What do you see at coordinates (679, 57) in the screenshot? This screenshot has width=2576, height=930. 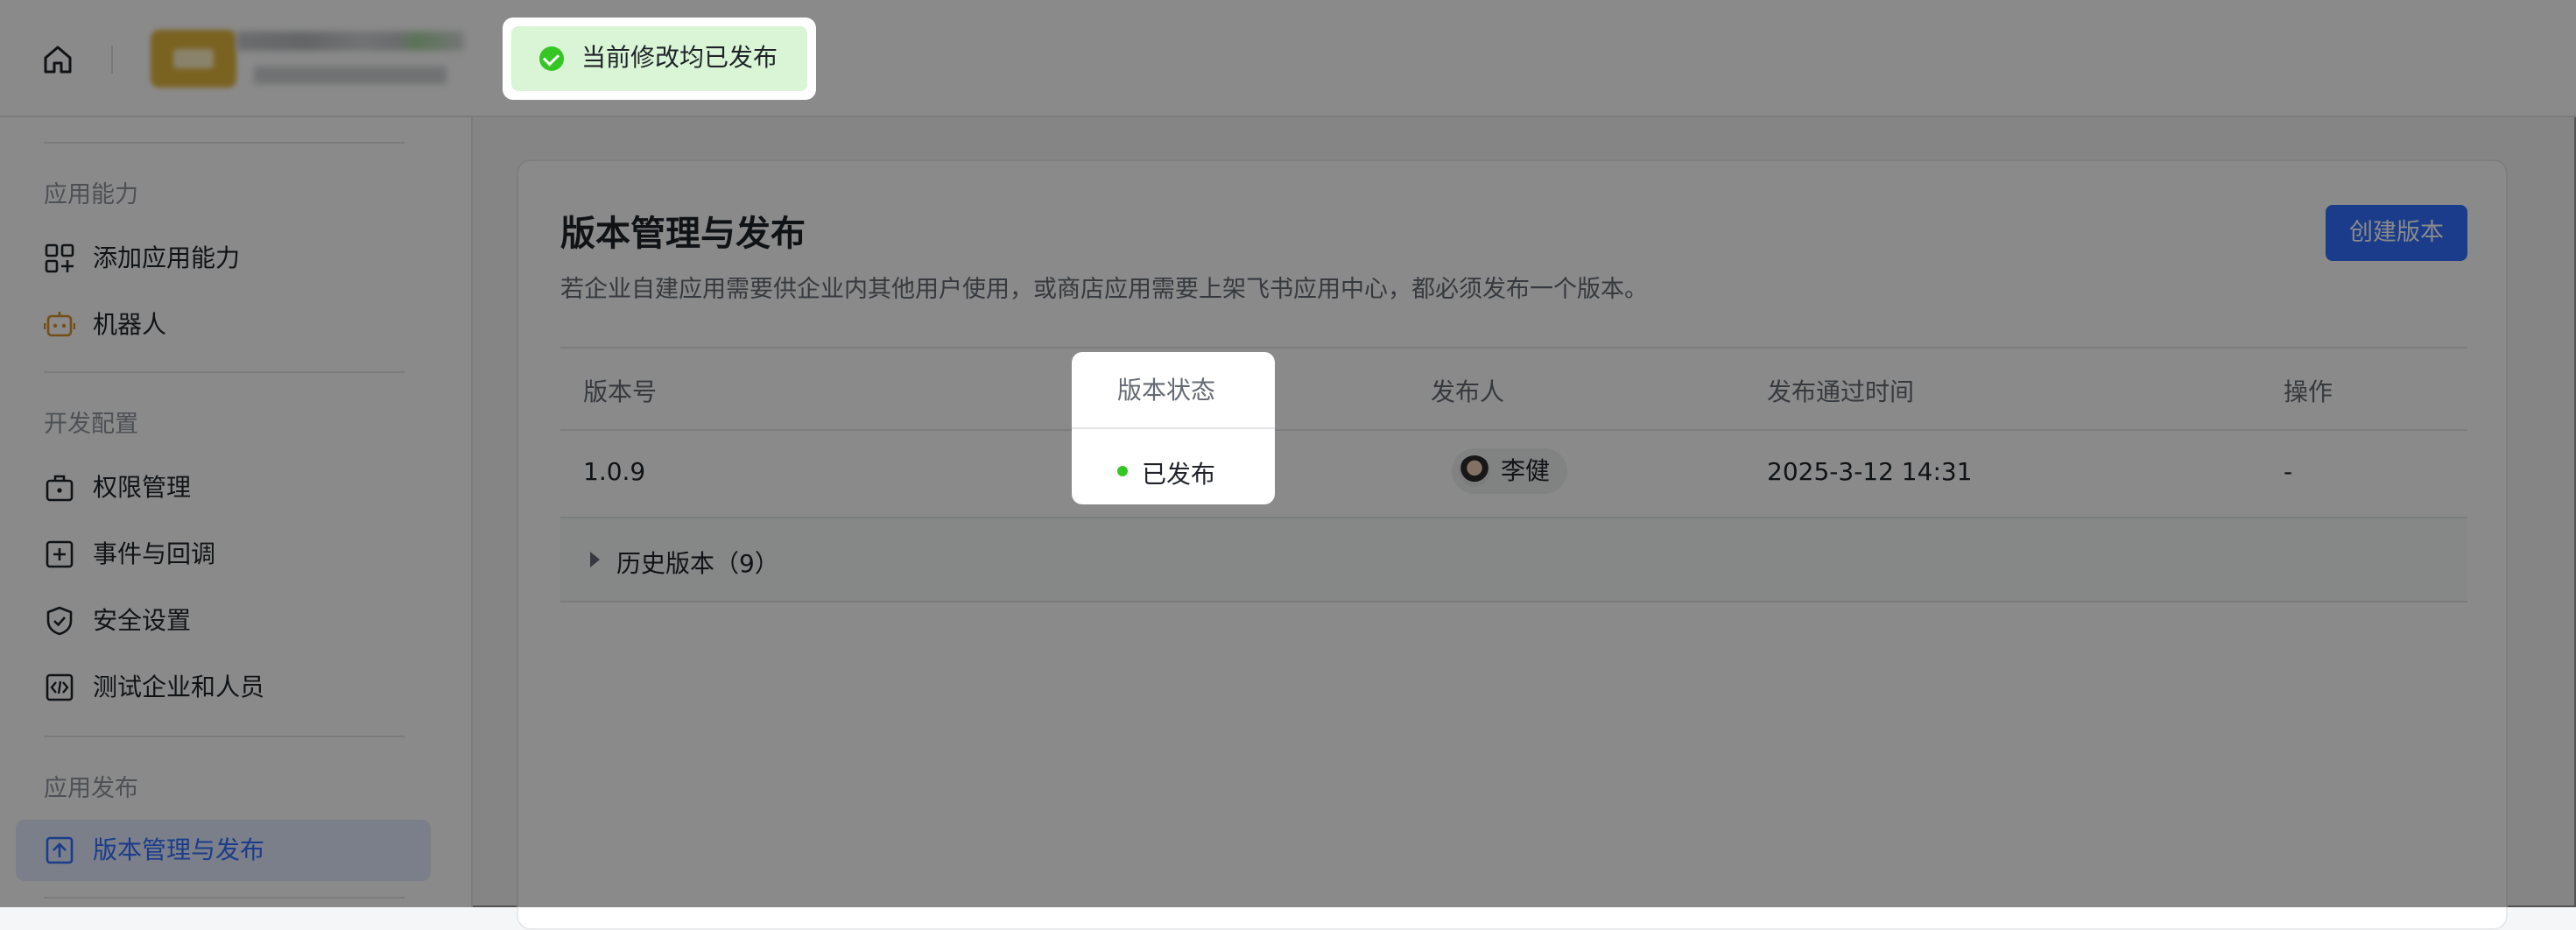 I see `toast-message: 当前修改均已发布` at bounding box center [679, 57].